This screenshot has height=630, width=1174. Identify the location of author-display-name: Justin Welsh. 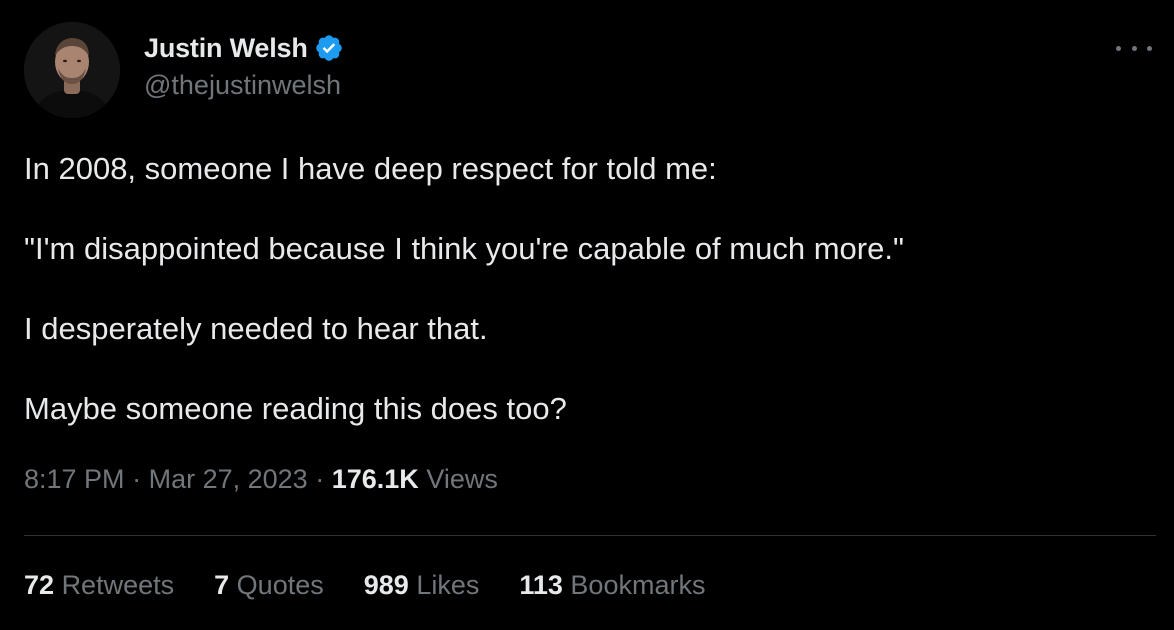
(226, 48).